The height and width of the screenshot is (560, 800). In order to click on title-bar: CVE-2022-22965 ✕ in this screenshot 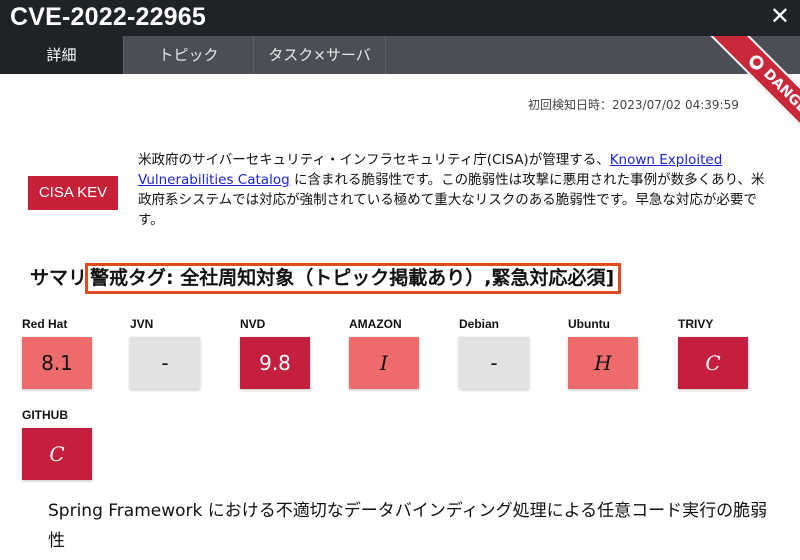, I will do `click(400, 18)`.